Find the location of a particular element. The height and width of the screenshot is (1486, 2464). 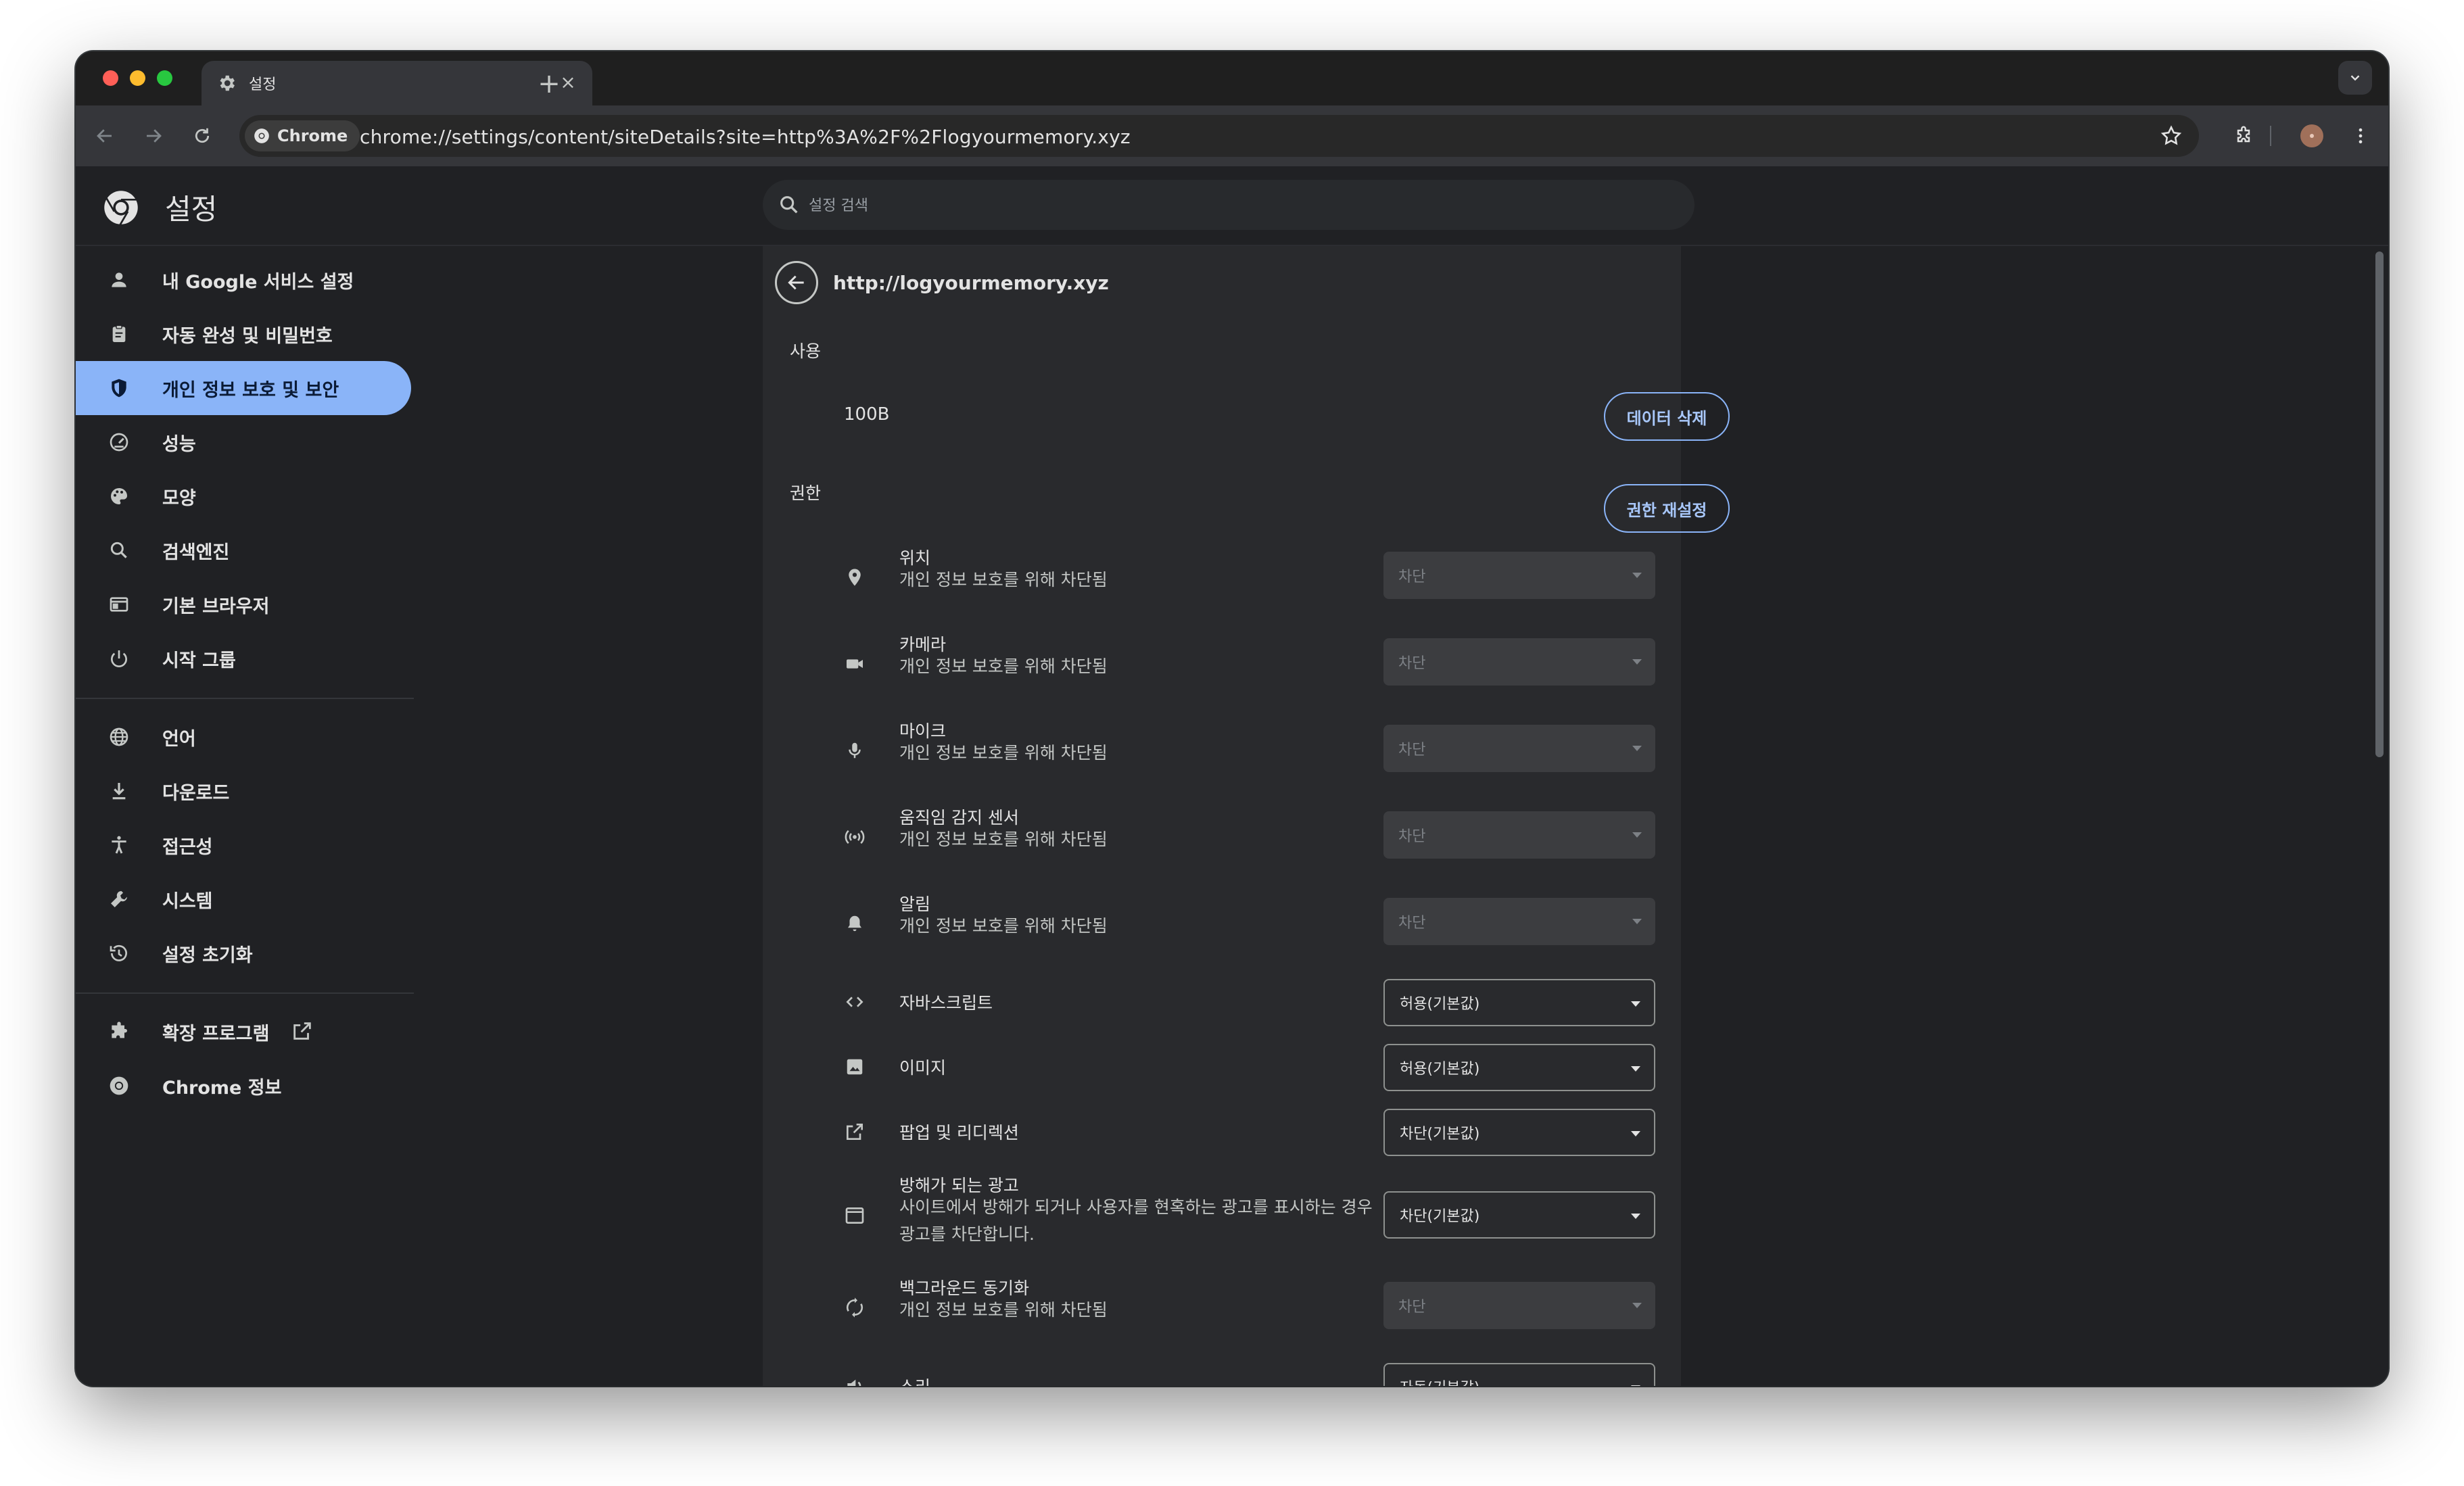

sidebar-item-label: 설정 초기화 is located at coordinates (208, 955).